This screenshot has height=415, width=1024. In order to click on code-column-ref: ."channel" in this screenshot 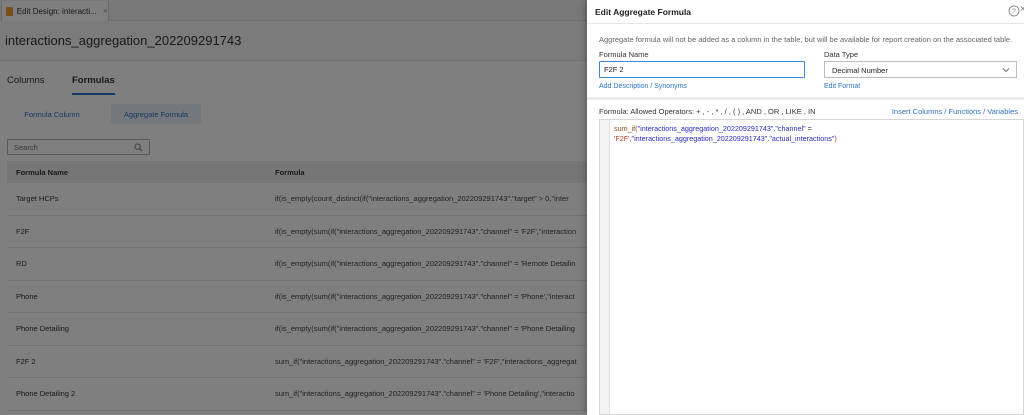, I will do `click(789, 128)`.